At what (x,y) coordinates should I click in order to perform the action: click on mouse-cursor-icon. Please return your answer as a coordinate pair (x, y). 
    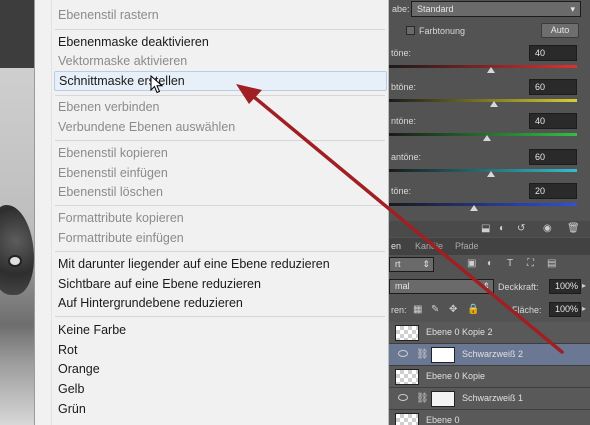
    Looking at the image, I should click on (157, 84).